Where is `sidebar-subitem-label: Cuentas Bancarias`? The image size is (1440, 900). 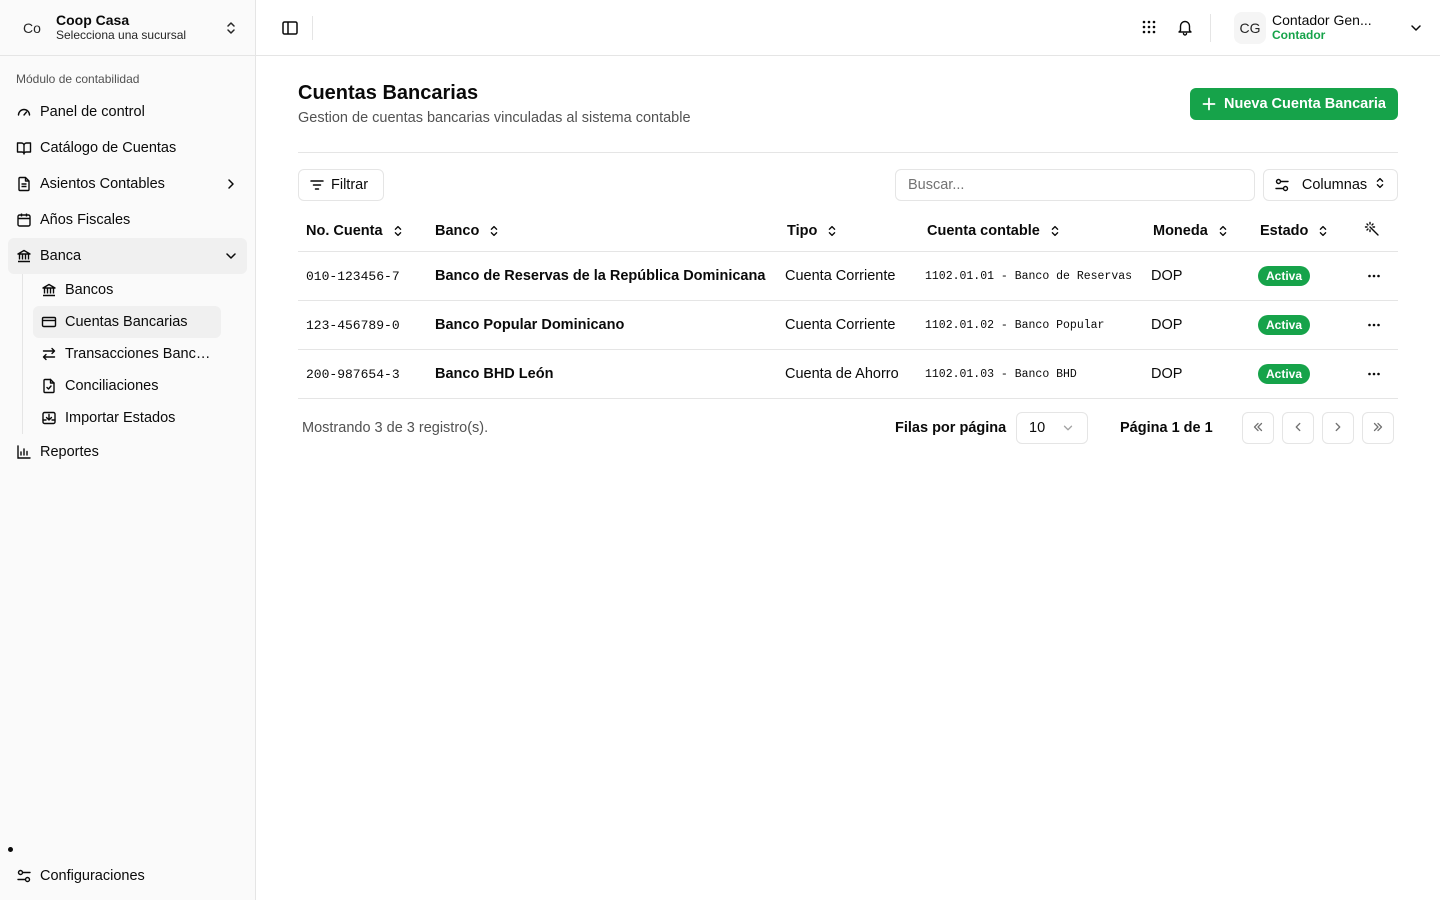 sidebar-subitem-label: Cuentas Bancarias is located at coordinates (126, 322).